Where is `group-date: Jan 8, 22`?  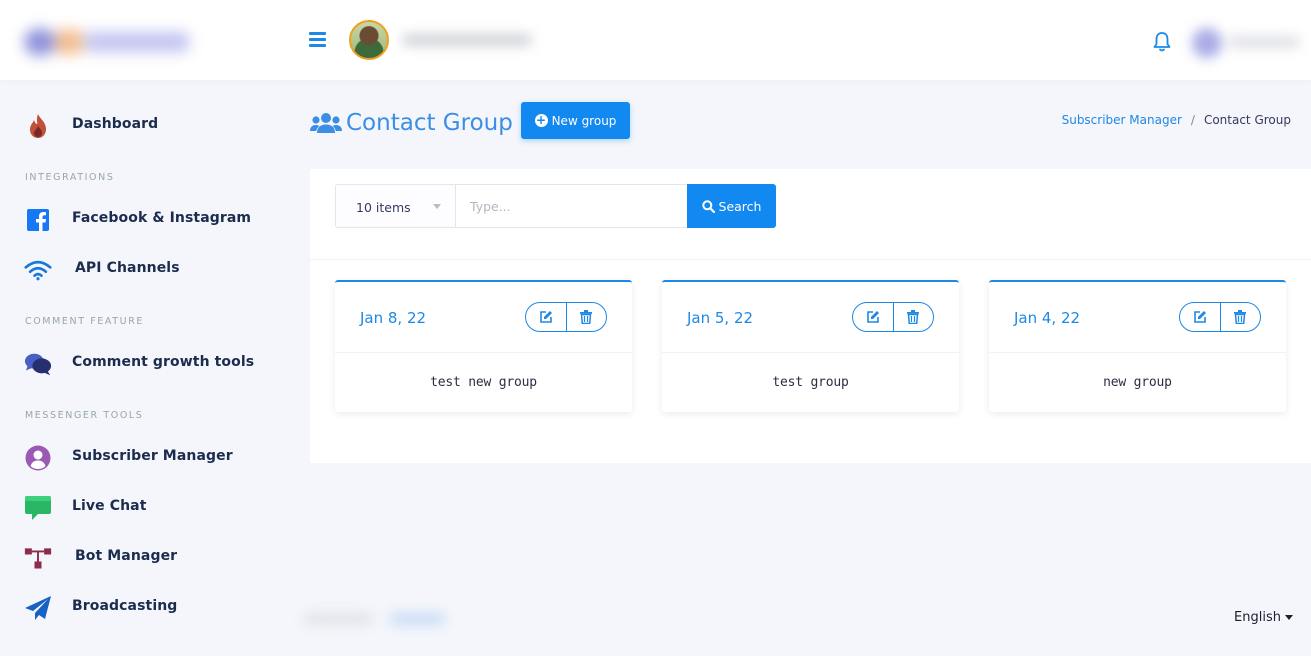 group-date: Jan 8, 22 is located at coordinates (393, 318).